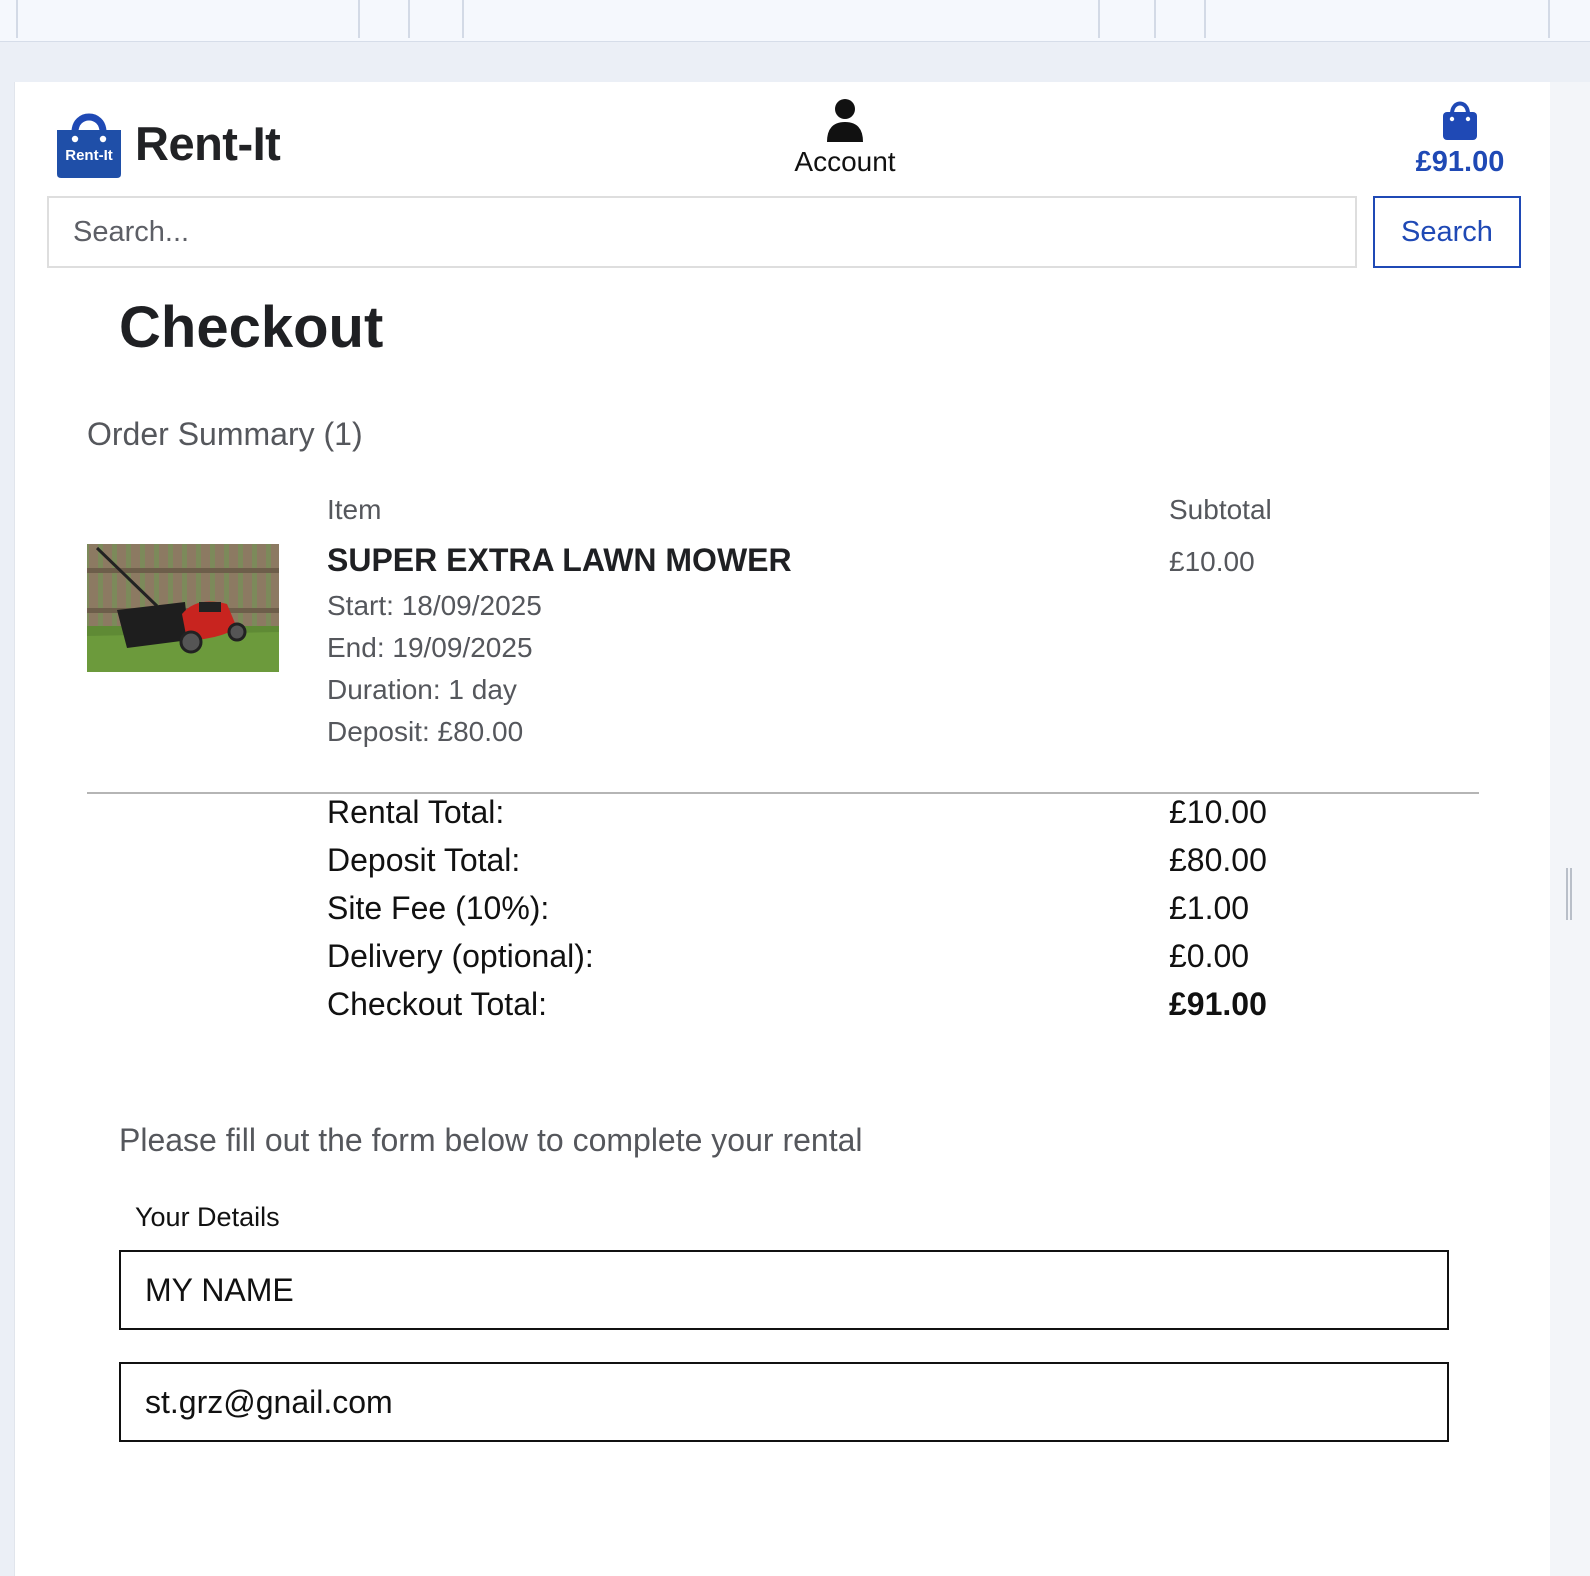  I want to click on item-subtotal: £10.00, so click(1212, 561).